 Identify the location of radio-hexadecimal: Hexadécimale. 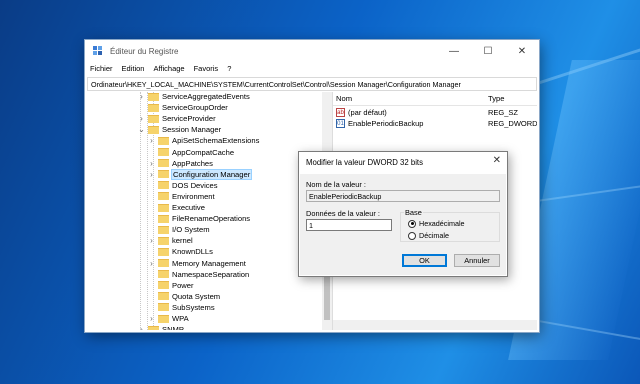
(436, 223).